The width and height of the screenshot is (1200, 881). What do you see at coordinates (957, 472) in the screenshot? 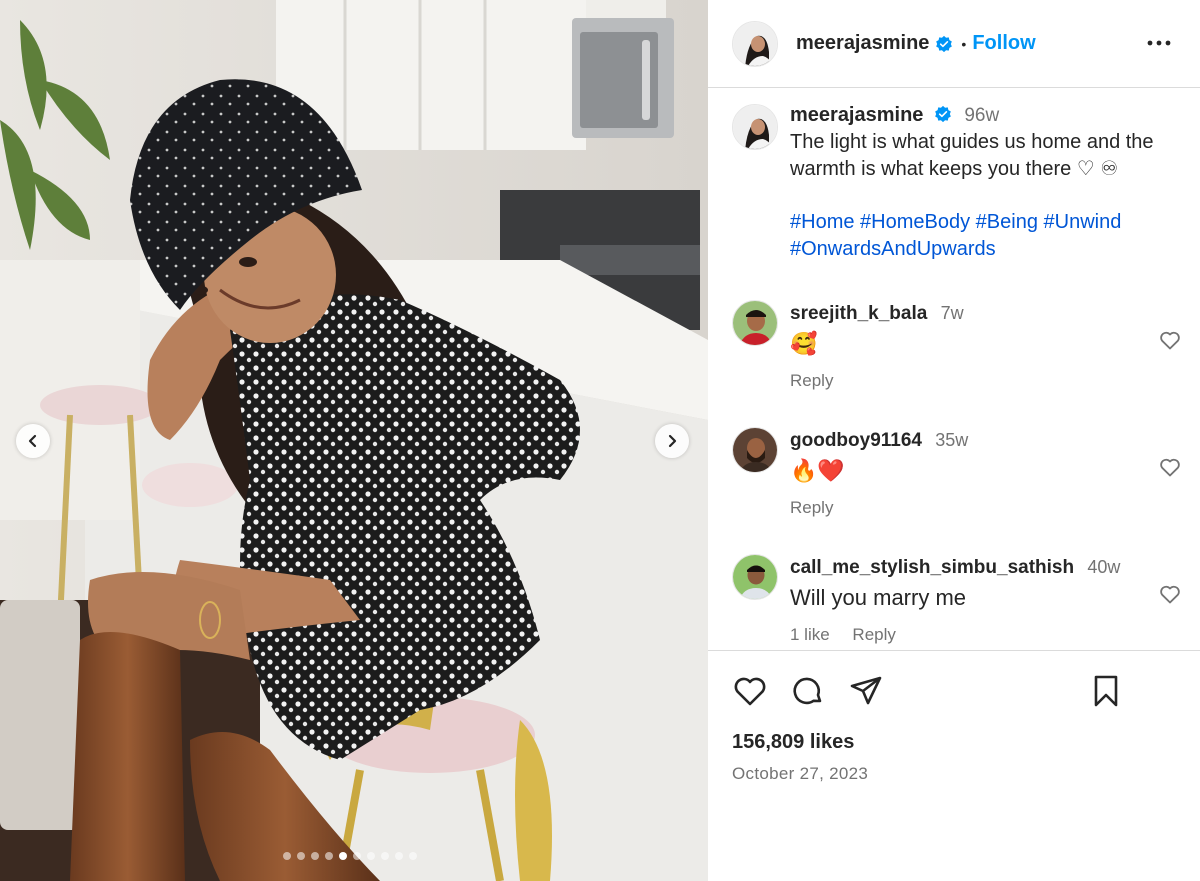
I see `comment-item: goodboy91164 35w 🔥❤️ Reply` at bounding box center [957, 472].